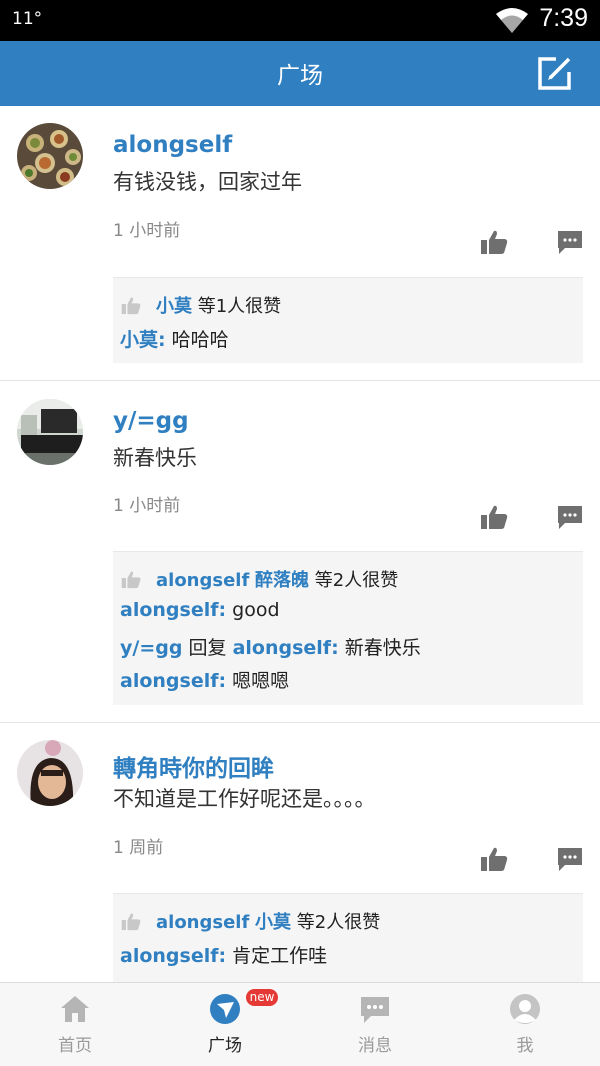  What do you see at coordinates (207, 648) in the screenshot?
I see `reply-word: 回复` at bounding box center [207, 648].